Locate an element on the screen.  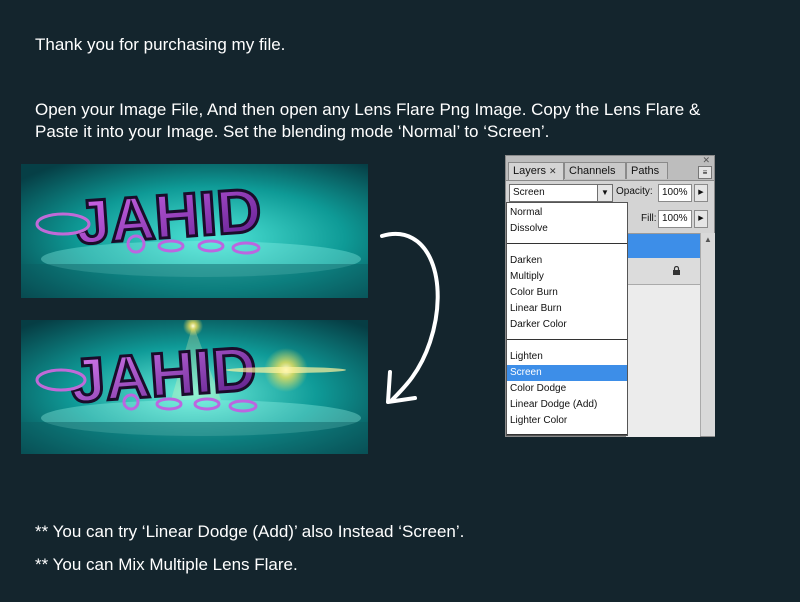
blend-option-lighten: Lighten is located at coordinates (567, 357).